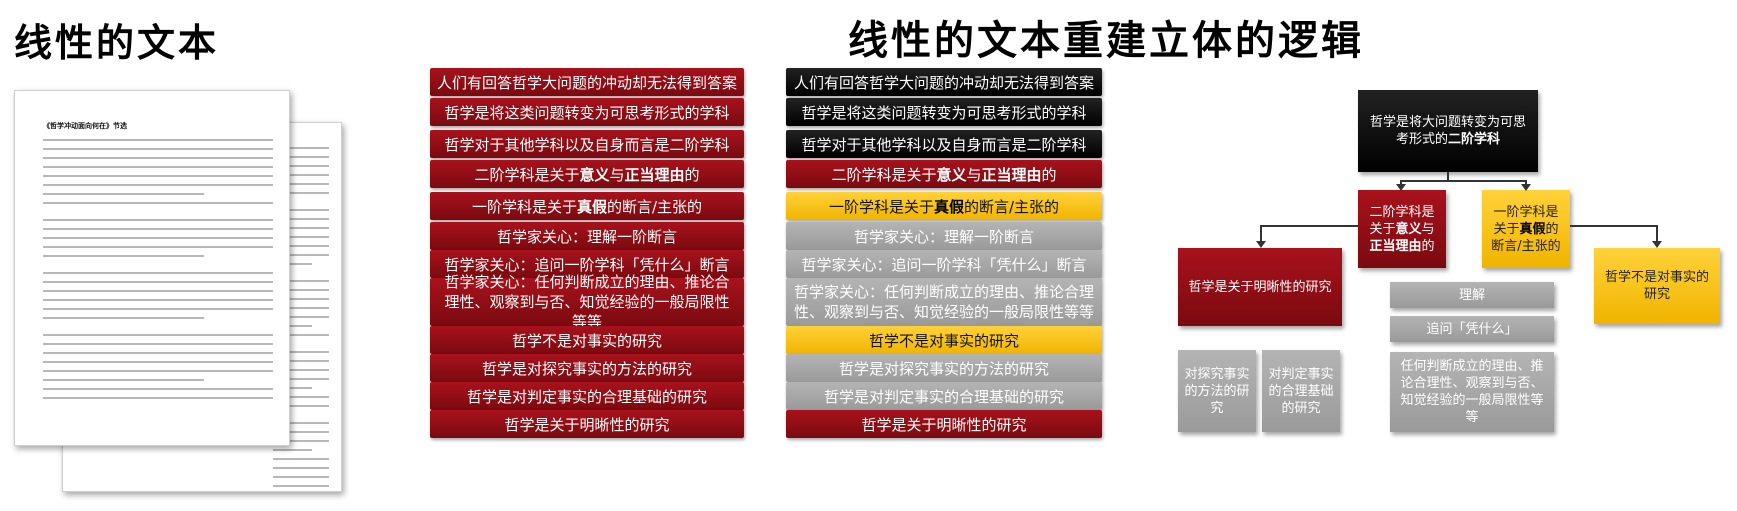 This screenshot has width=1737, height=511. I want to click on right-title: 线性的文本重建立体的逻辑, so click(1106, 41).